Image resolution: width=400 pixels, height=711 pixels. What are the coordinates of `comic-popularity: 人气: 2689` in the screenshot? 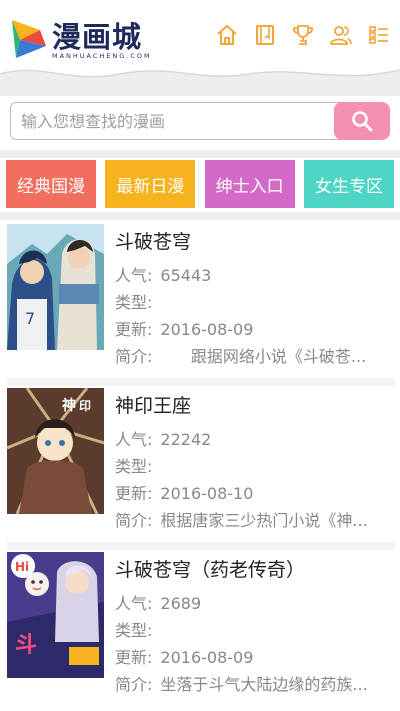 It's located at (255, 603).